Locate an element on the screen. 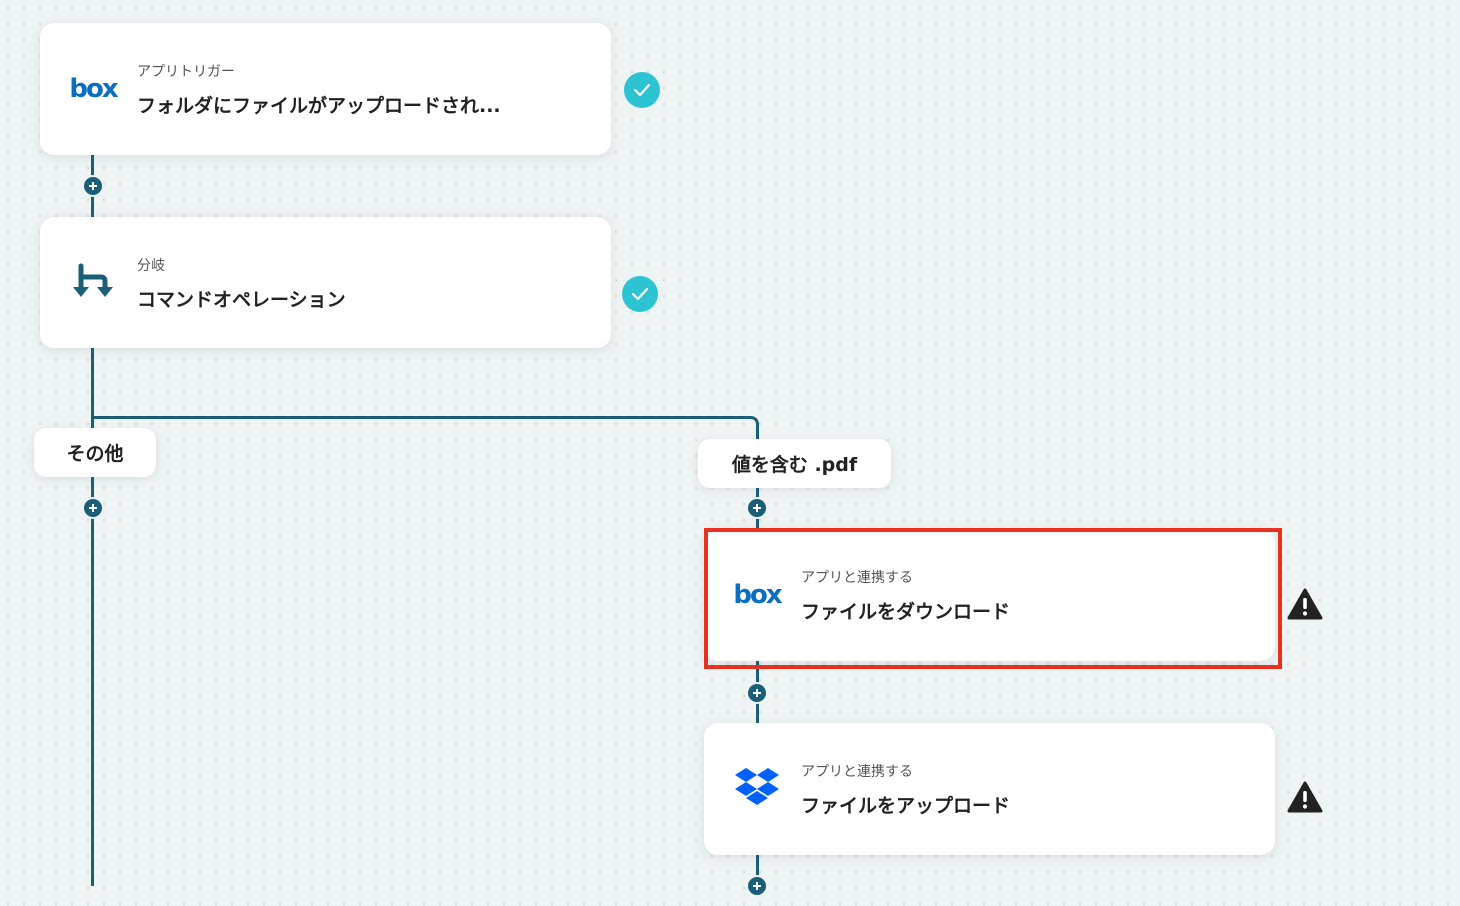 This screenshot has height=906, width=1460. dropbox-icon is located at coordinates (757, 788).